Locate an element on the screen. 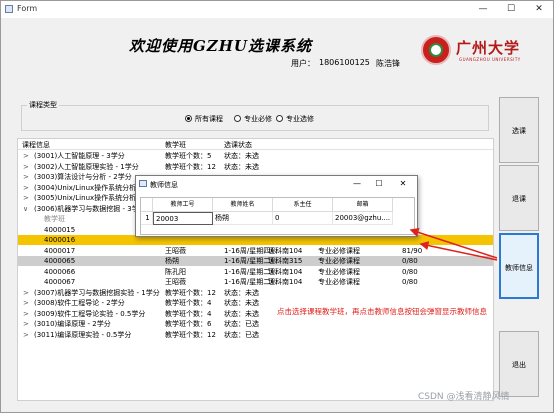 The height and width of the screenshot is (413, 554). dialog-maximize-button: ☐ is located at coordinates (379, 184).